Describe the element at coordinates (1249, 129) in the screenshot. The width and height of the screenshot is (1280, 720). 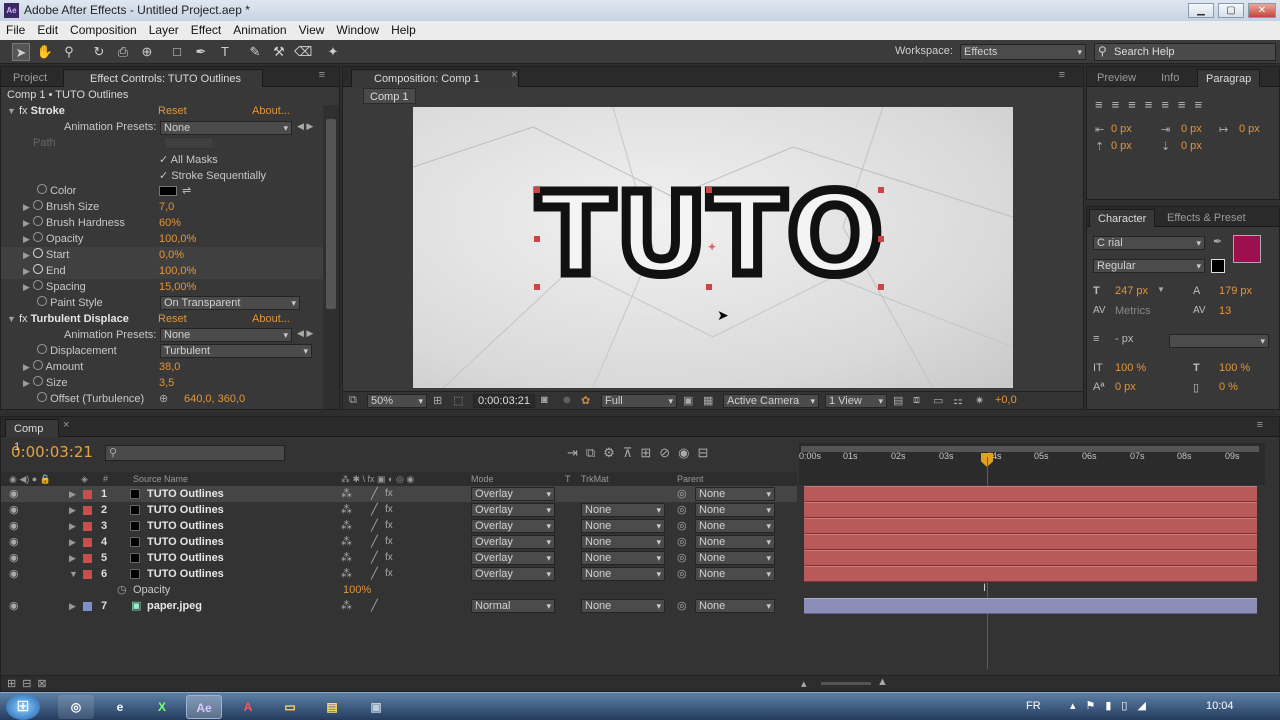
I see `first-line-indent-value: 0 px` at that location.